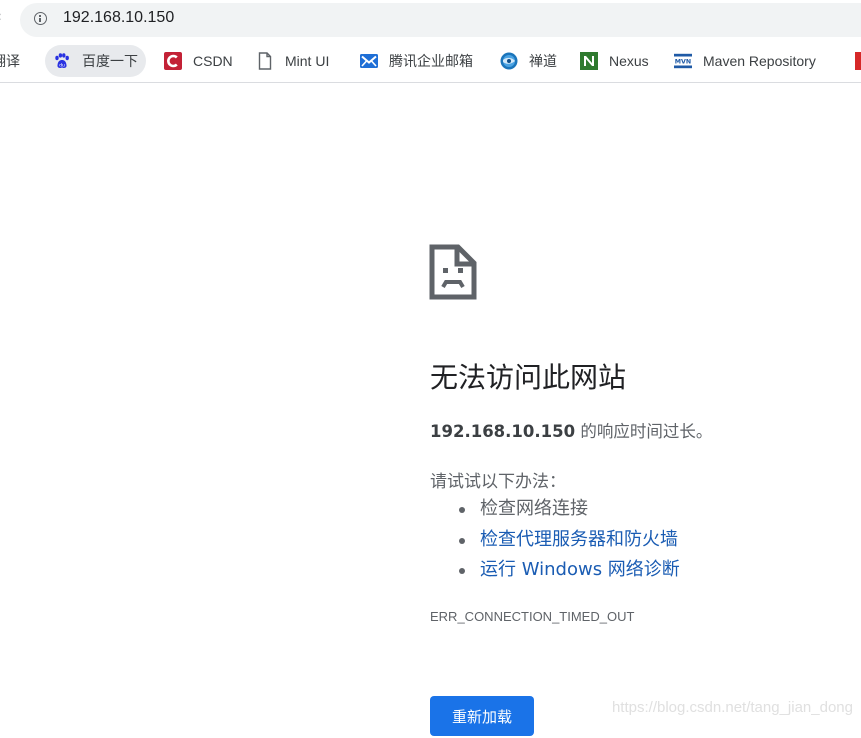 The image size is (861, 738). What do you see at coordinates (307, 61) in the screenshot?
I see `bookmark-label: Mint UI` at bounding box center [307, 61].